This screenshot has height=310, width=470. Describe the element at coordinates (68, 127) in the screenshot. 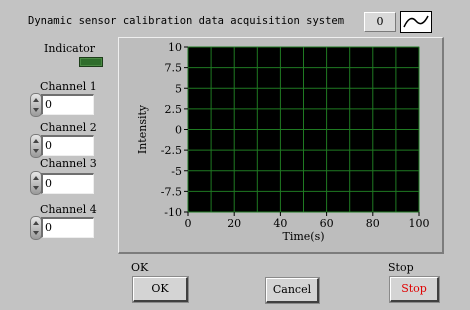

I see `channel-2-label: Channel 2` at that location.